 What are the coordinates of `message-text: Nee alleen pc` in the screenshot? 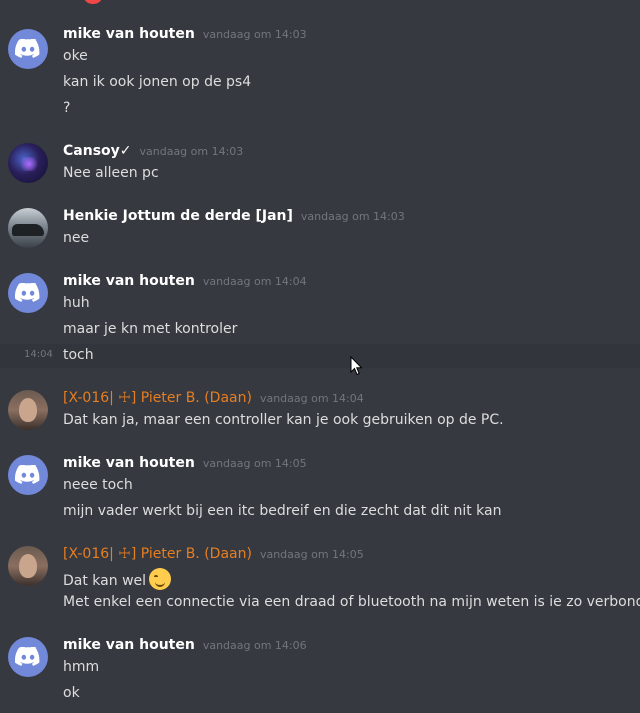 It's located at (111, 173).